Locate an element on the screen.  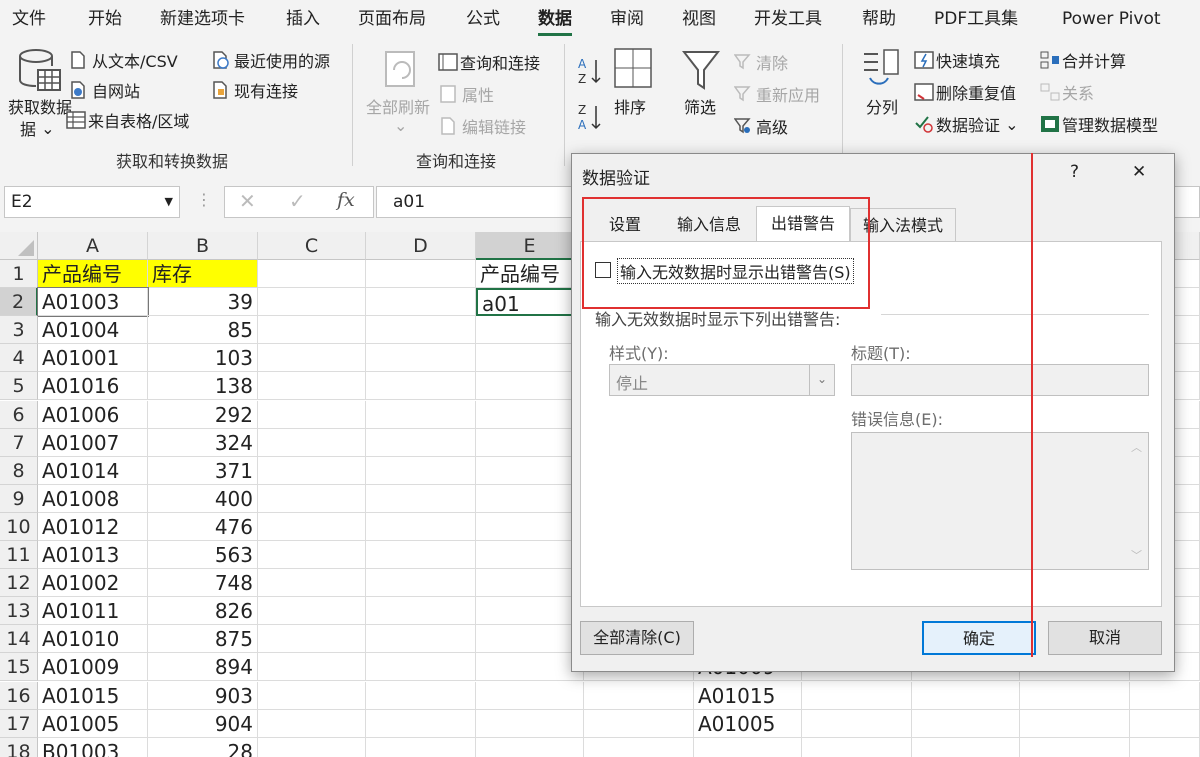
name-box-dropdown-icon: ▼ is located at coordinates (169, 202).